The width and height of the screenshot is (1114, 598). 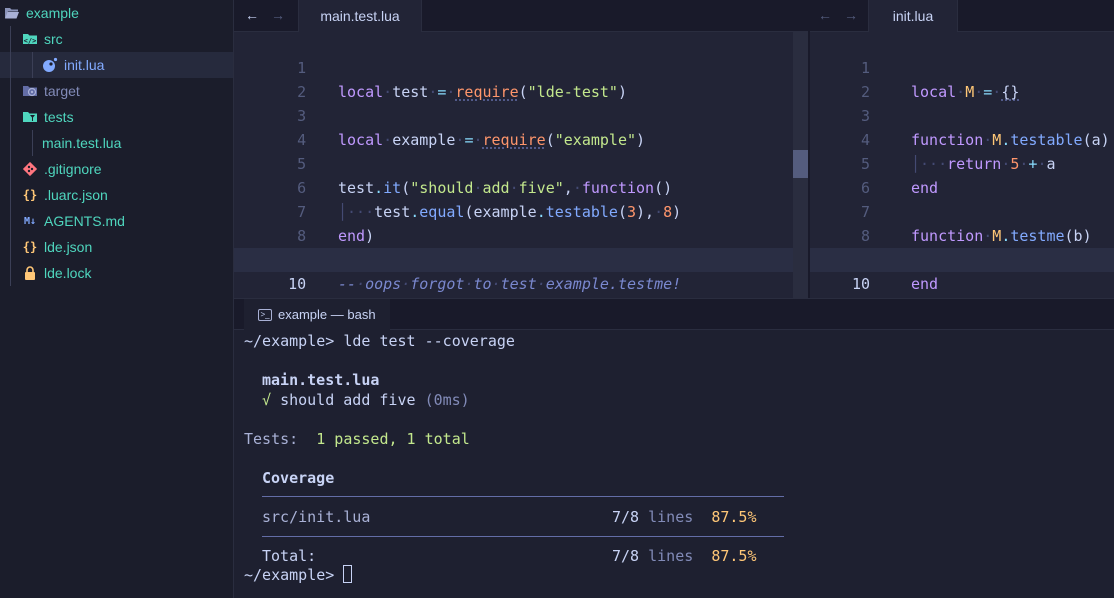 I want to click on coverage-total-label: Total:, so click(x=289, y=556).